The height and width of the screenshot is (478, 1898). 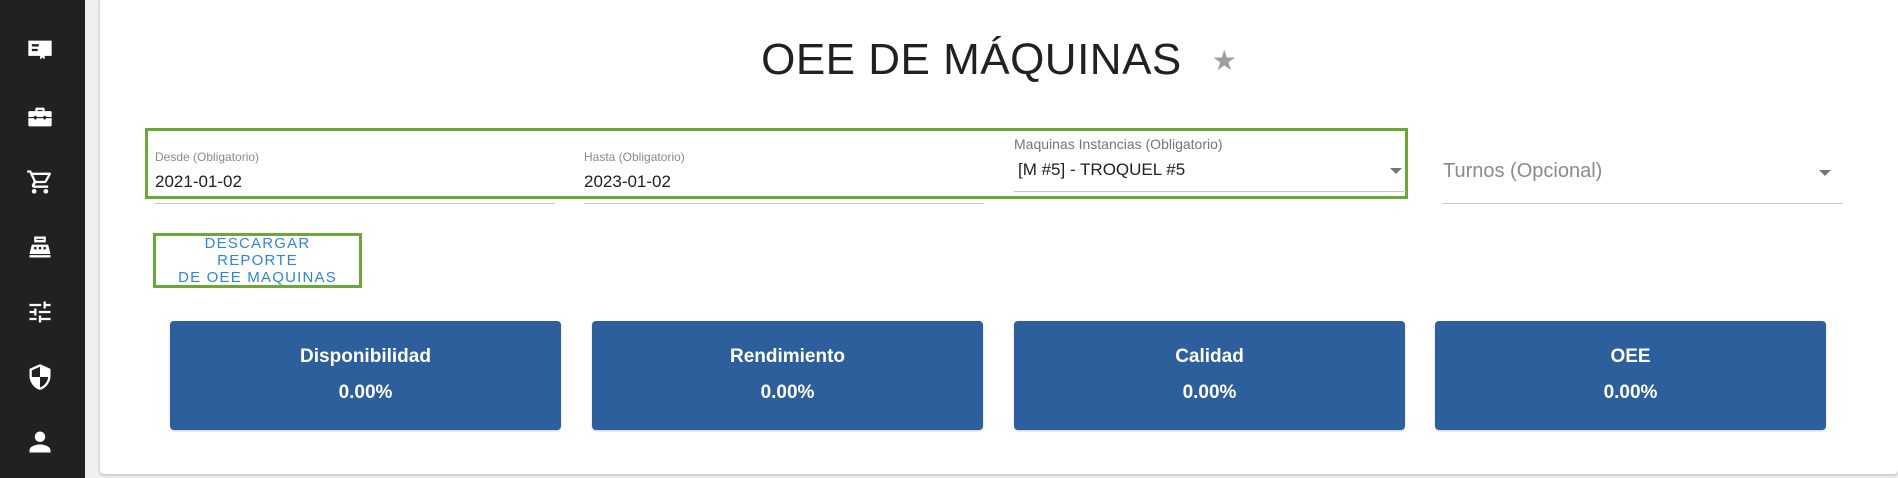 What do you see at coordinates (207, 157) in the screenshot?
I see `desde-label: Desde (Obligatorio)` at bounding box center [207, 157].